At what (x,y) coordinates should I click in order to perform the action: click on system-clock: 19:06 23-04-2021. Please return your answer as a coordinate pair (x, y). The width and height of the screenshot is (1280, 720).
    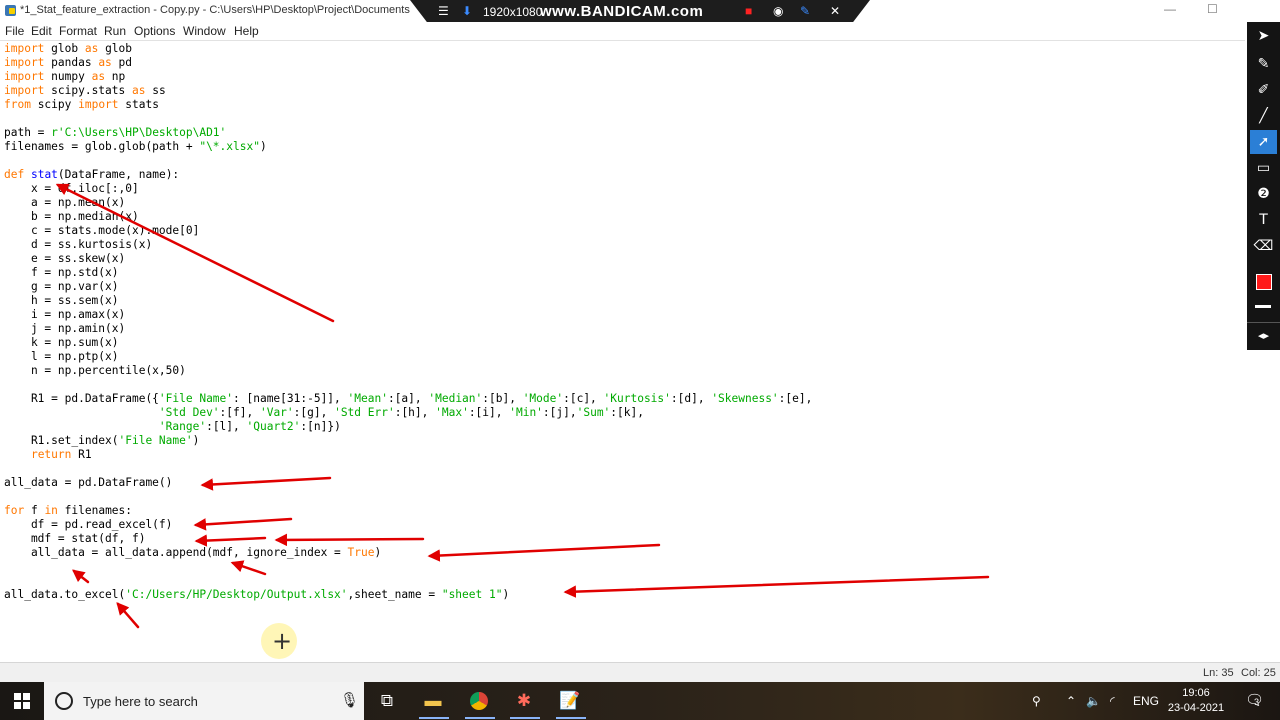
    Looking at the image, I should click on (1196, 701).